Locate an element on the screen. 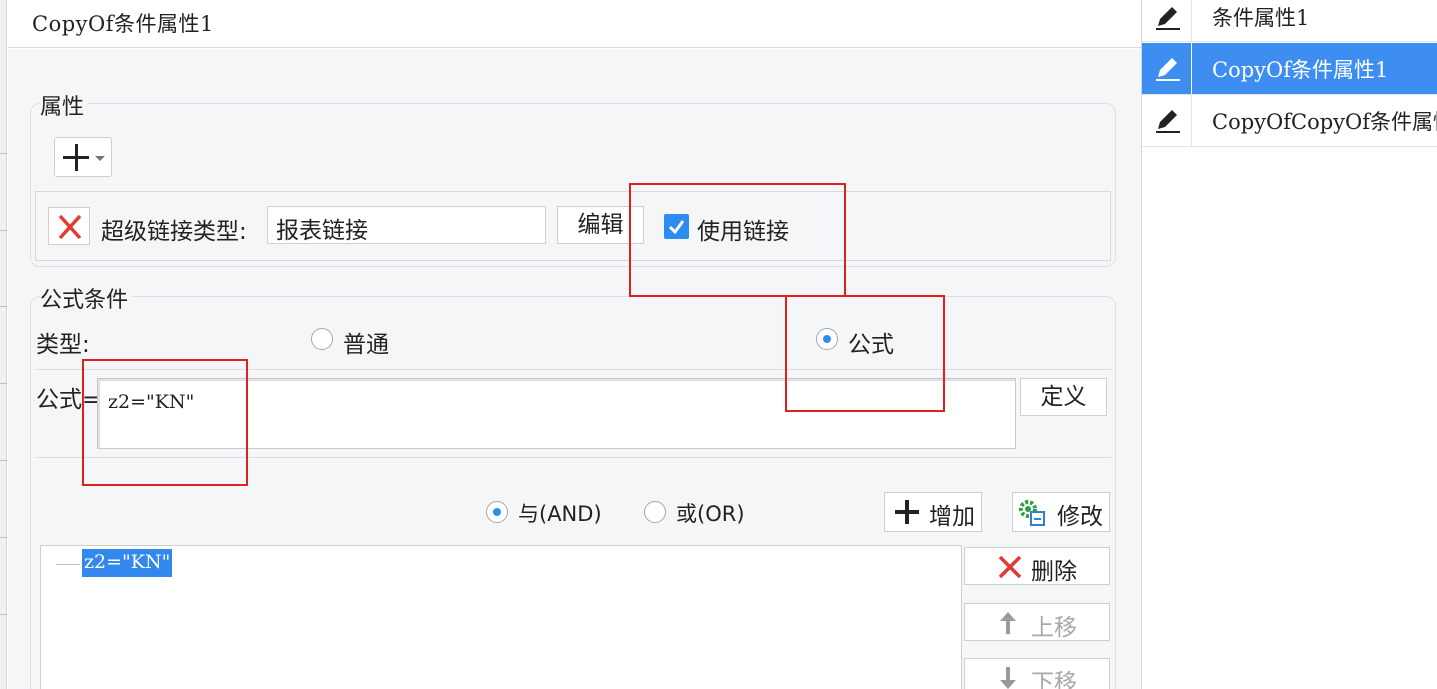 This screenshot has width=1437, height=689. hyperlink-type-field: 报表链接 is located at coordinates (406, 225).